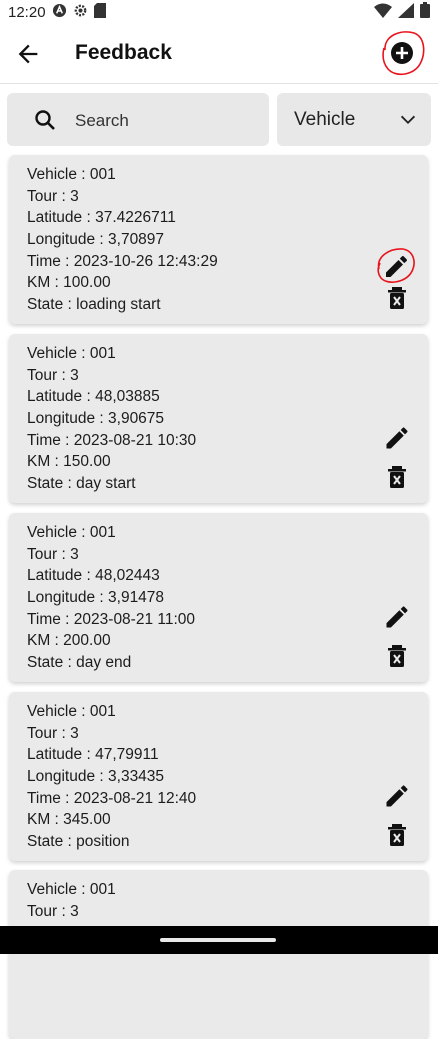  I want to click on time-line: Time : 2023-08-21 12:40, so click(111, 799).